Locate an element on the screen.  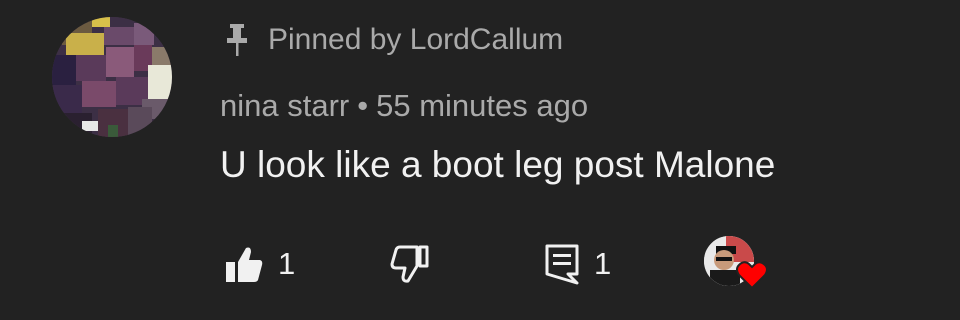
thumbs-down-icon is located at coordinates (410, 264).